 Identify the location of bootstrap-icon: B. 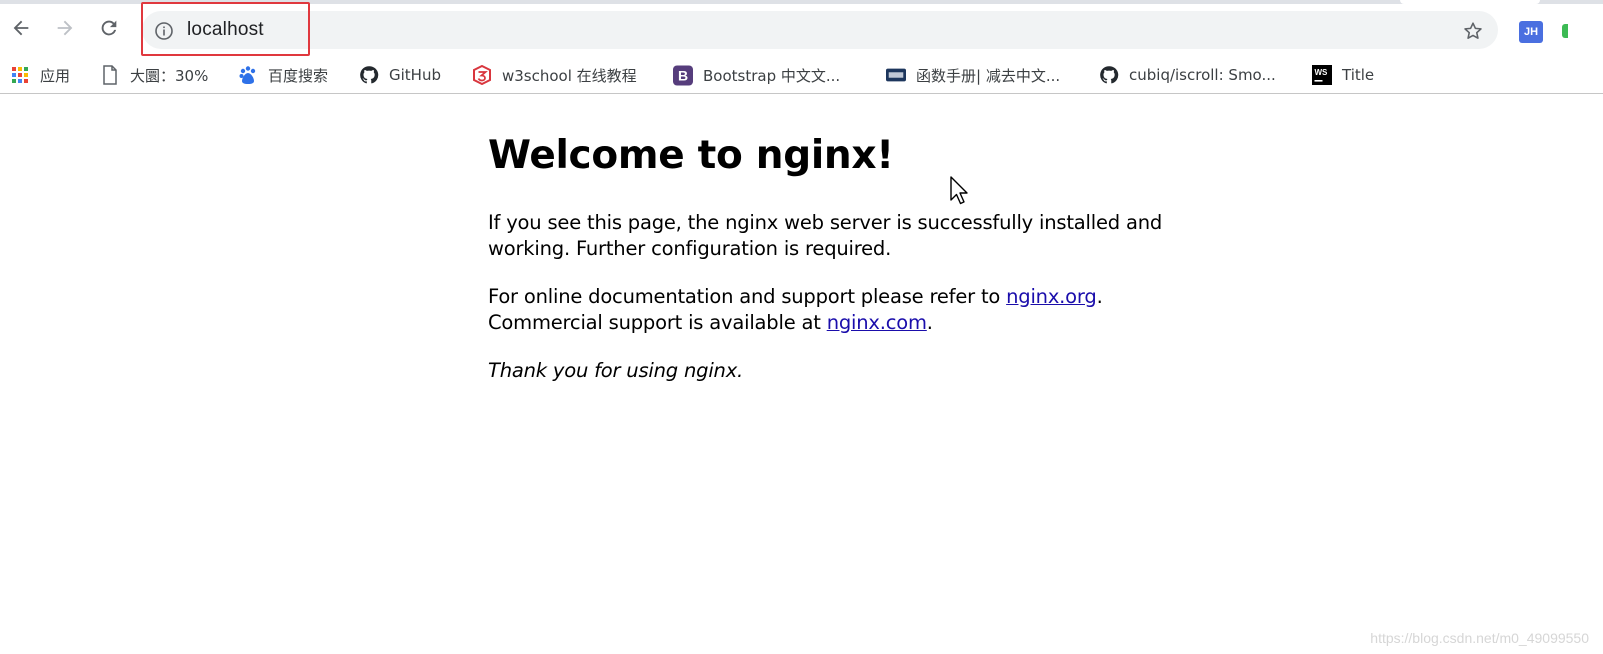
(683, 75).